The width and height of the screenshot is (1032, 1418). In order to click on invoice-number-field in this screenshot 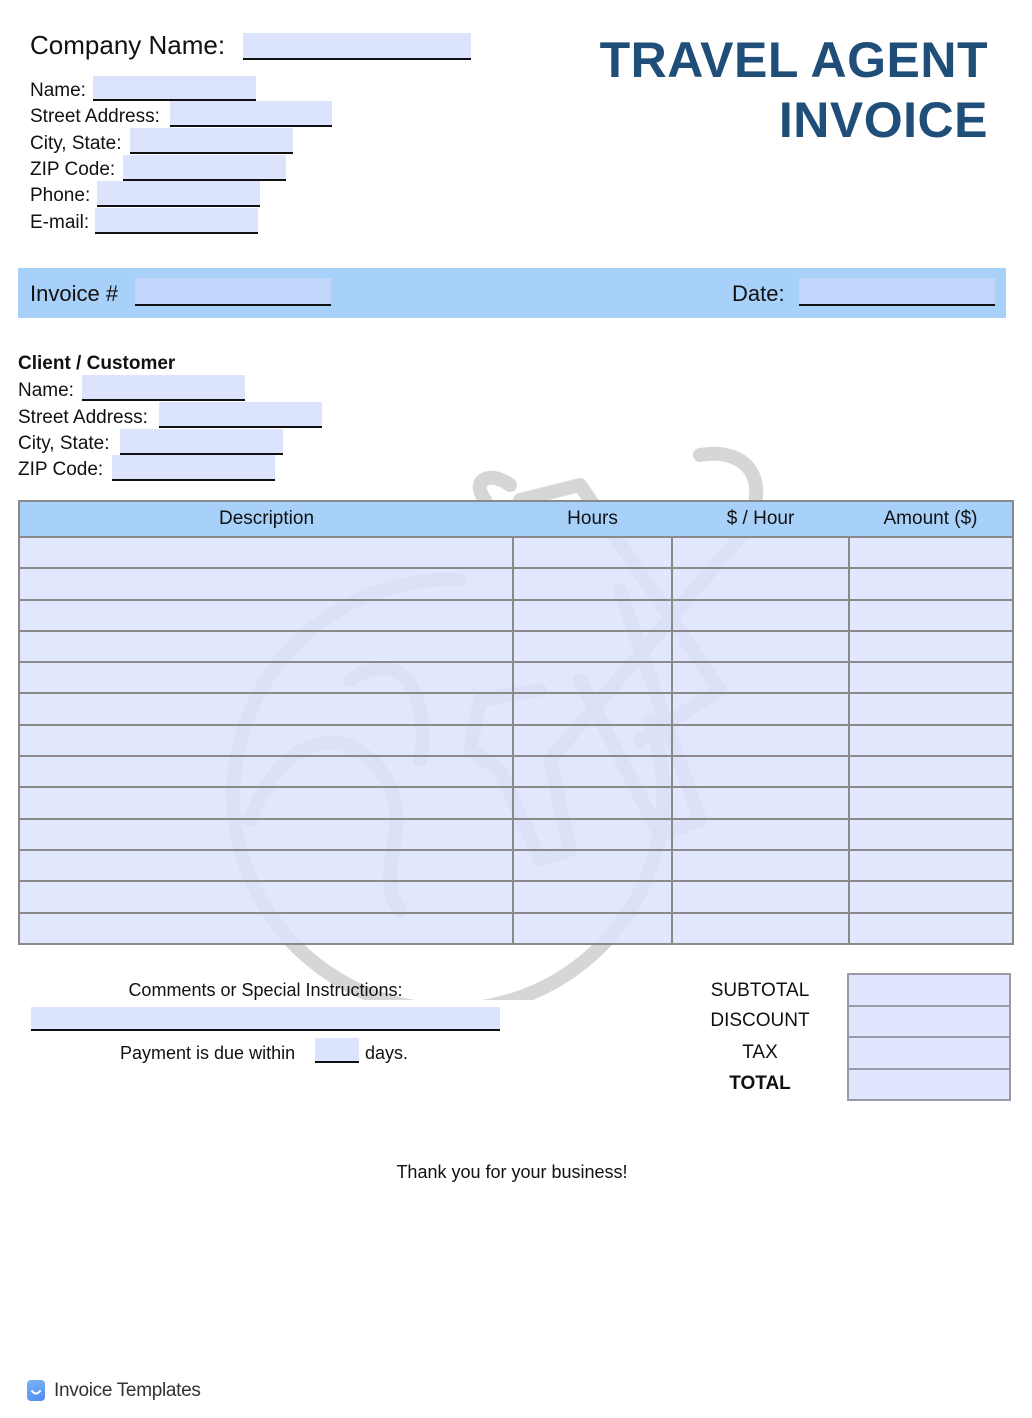, I will do `click(233, 292)`.